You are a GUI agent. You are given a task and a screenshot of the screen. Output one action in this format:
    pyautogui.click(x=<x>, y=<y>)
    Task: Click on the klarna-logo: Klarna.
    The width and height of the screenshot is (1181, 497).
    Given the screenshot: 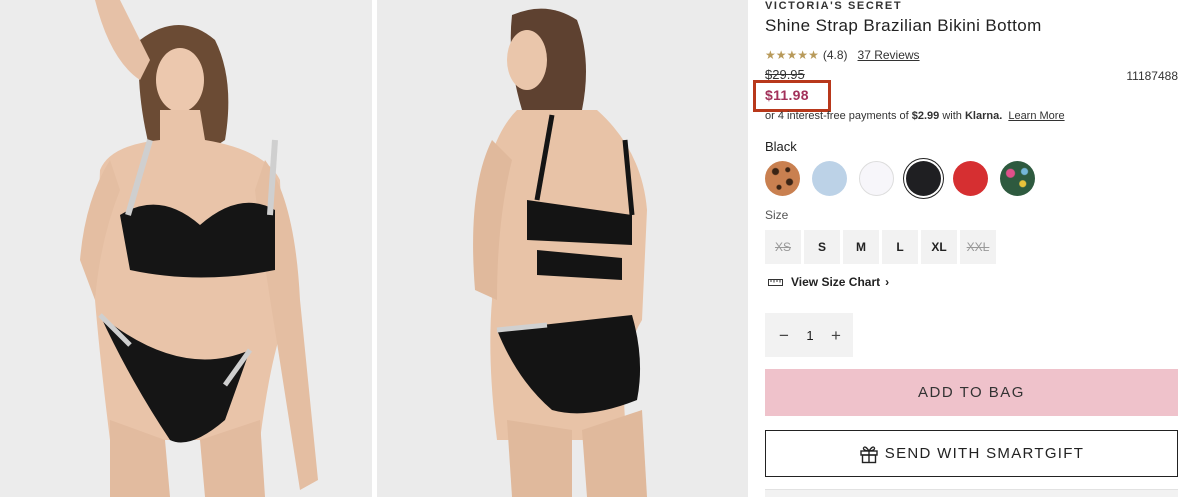 What is the action you would take?
    pyautogui.click(x=983, y=116)
    